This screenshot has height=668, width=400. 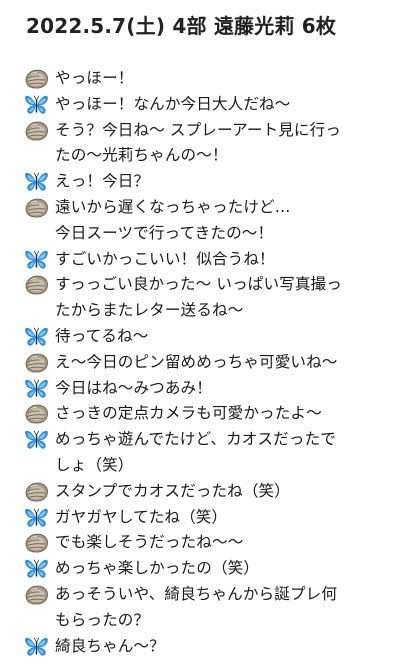 I want to click on chat-message: すごいかっこいい！似合うね！, so click(x=204, y=260).